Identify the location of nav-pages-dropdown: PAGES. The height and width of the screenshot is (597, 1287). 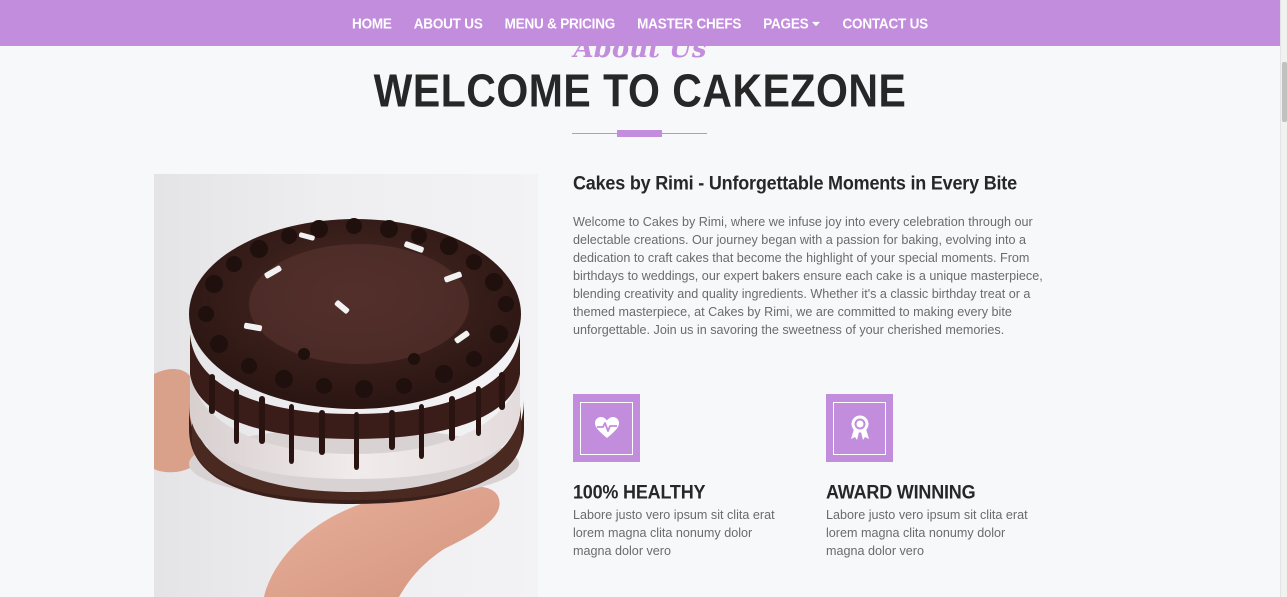
(791, 23).